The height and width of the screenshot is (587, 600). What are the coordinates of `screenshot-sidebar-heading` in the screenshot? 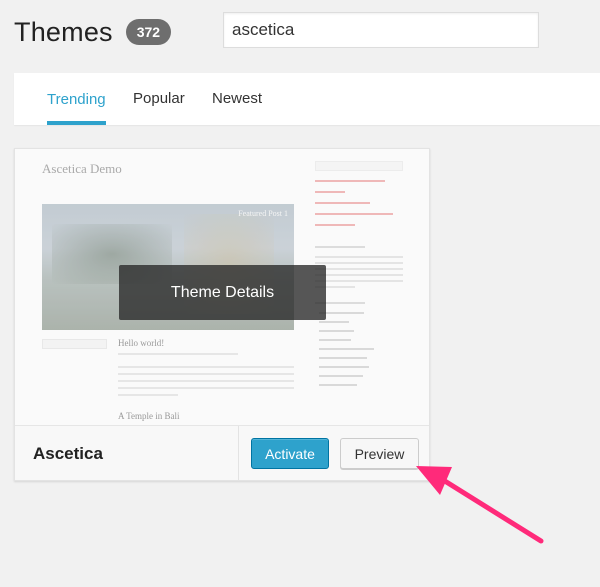 It's located at (340, 247).